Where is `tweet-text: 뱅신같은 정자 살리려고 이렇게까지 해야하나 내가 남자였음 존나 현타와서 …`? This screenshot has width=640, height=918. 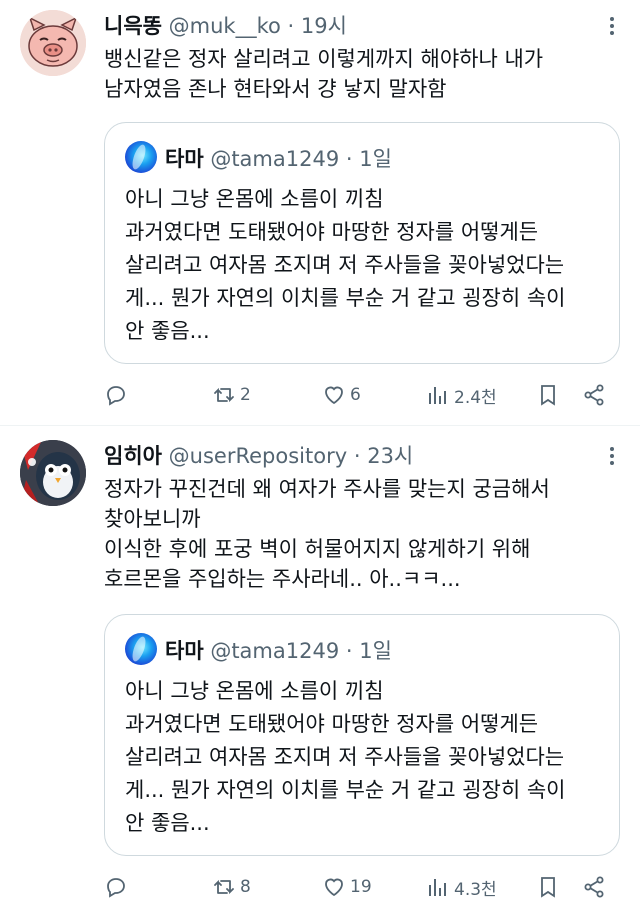
tweet-text: 뱅신같은 정자 살리려고 이렇게까지 해야하나 내가 남자였음 존나 현타와서 … is located at coordinates (324, 74).